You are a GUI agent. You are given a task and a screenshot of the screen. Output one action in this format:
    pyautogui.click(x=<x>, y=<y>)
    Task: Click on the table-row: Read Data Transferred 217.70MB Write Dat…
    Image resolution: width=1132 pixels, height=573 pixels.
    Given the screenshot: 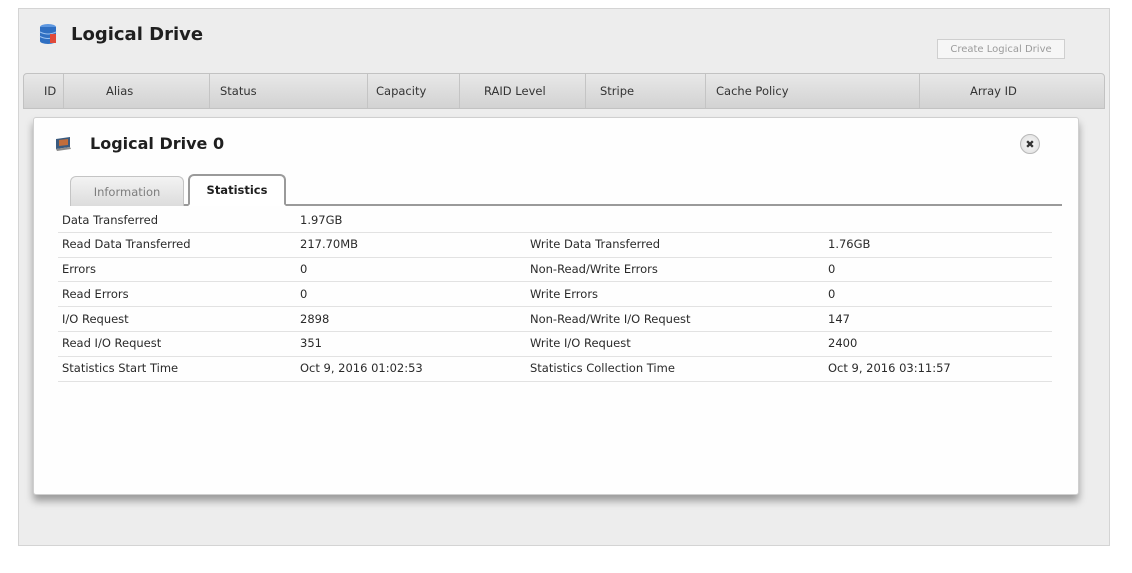 What is the action you would take?
    pyautogui.click(x=555, y=245)
    